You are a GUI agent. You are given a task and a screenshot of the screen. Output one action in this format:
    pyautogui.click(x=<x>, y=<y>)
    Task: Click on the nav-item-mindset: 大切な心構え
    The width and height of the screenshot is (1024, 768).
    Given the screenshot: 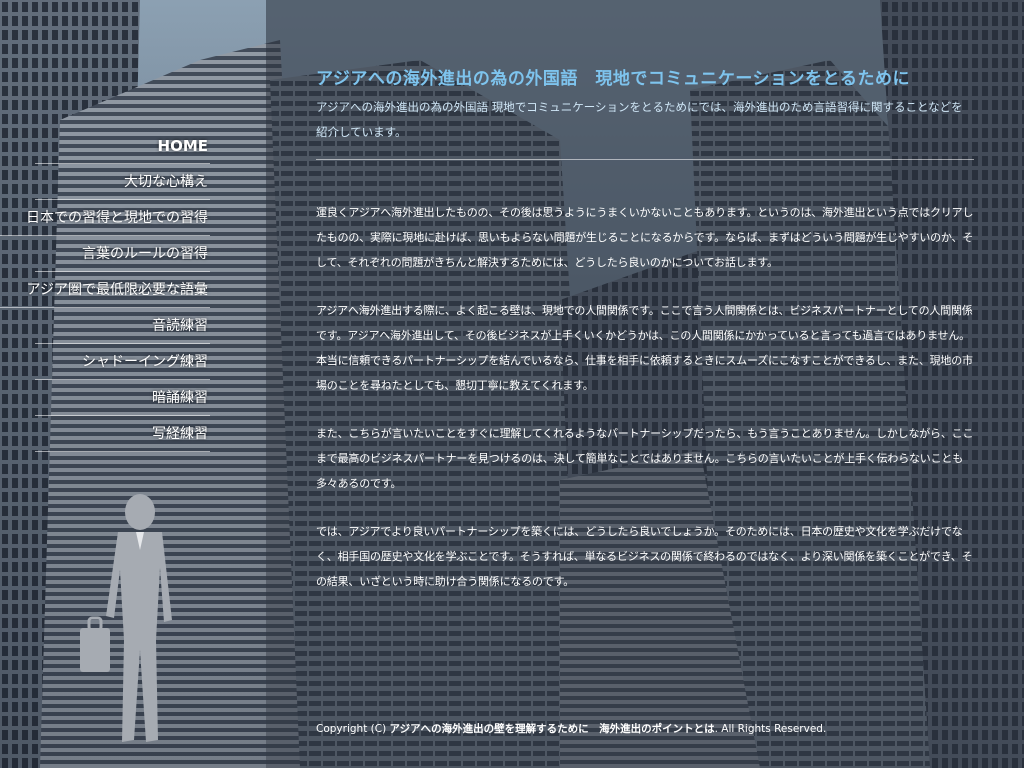 What is the action you would take?
    pyautogui.click(x=105, y=182)
    